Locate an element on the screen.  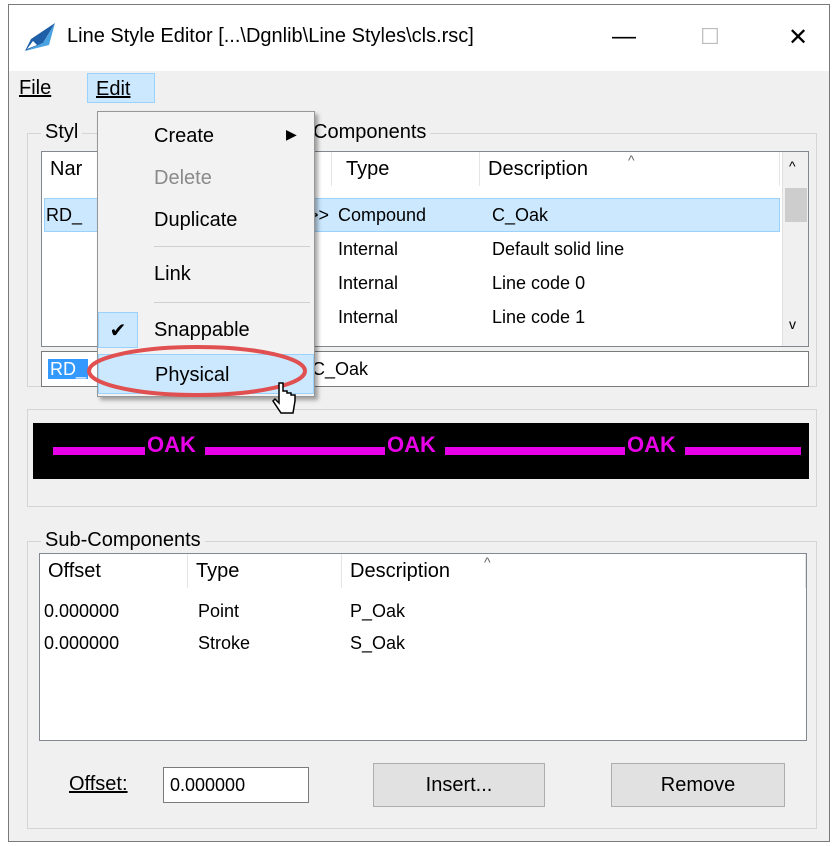
maximize-icon: ☐ is located at coordinates (710, 36).